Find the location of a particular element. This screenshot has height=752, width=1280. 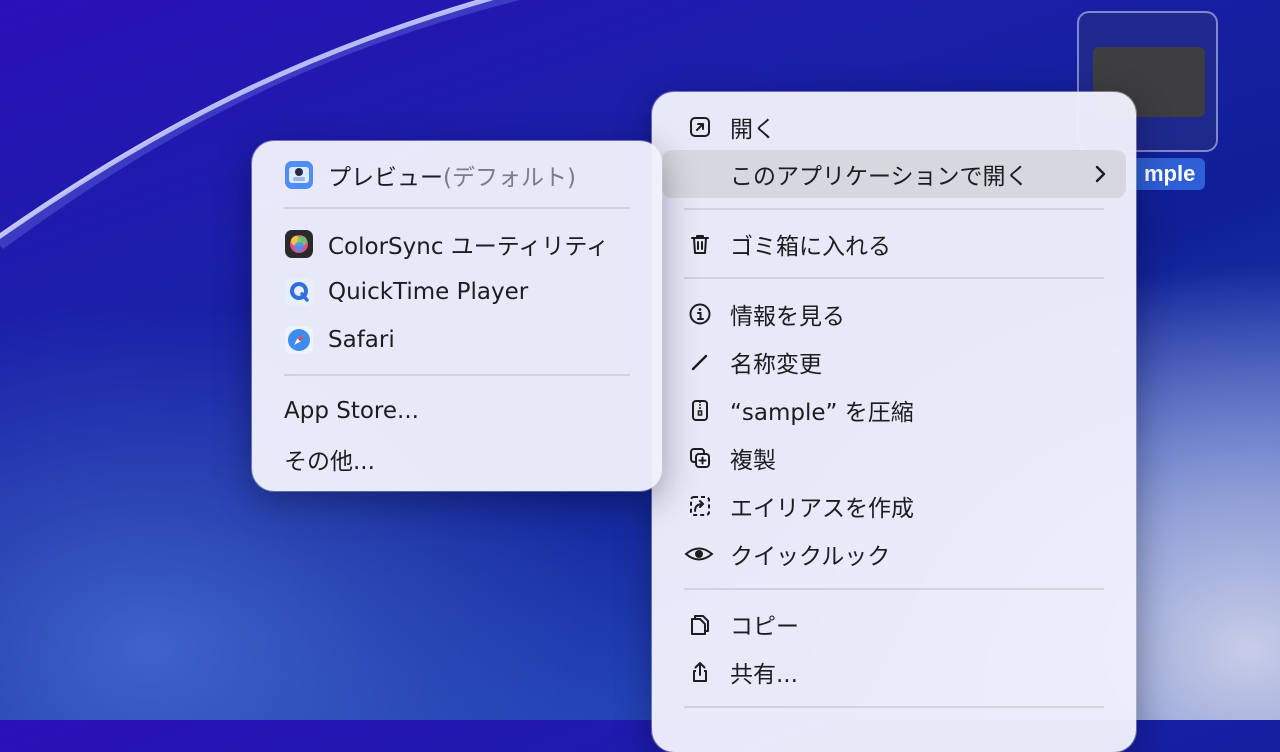

default-app-note: (デフォルト) is located at coordinates (509, 178).